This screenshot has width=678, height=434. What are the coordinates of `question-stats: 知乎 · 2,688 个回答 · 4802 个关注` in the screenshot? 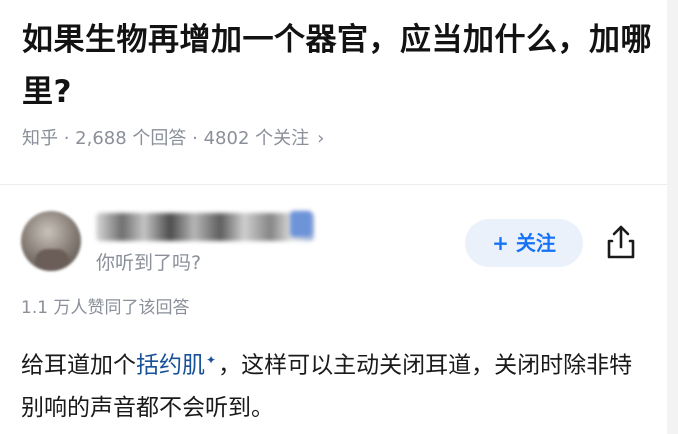 It's located at (166, 138).